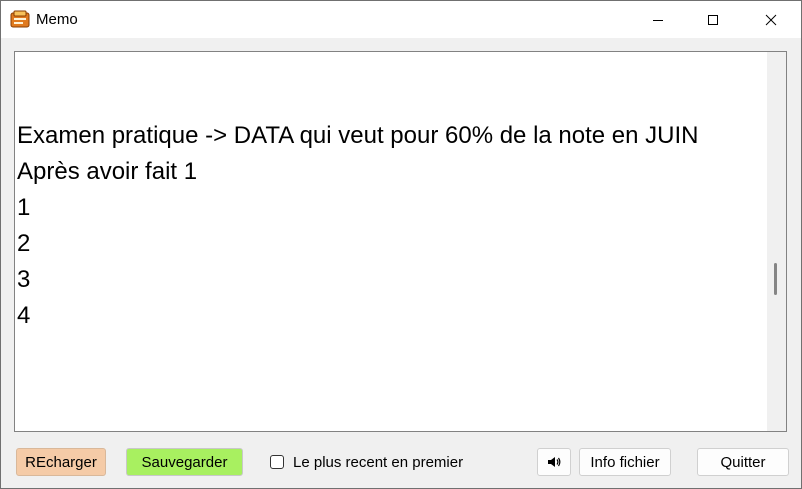 This screenshot has height=489, width=802. Describe the element at coordinates (743, 462) in the screenshot. I see `quit-button: Quitter` at that location.